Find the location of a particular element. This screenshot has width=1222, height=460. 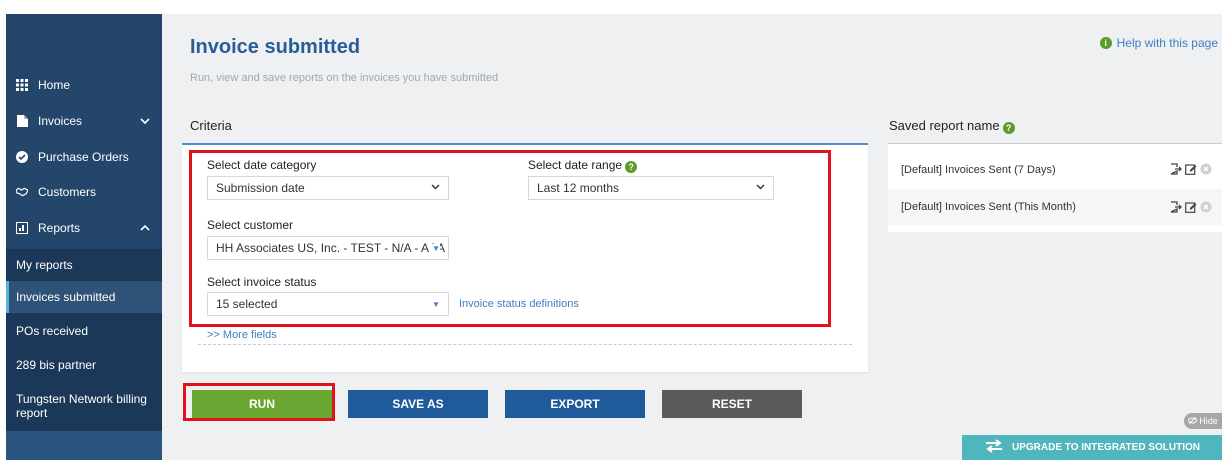

report-icon is located at coordinates (22, 228).